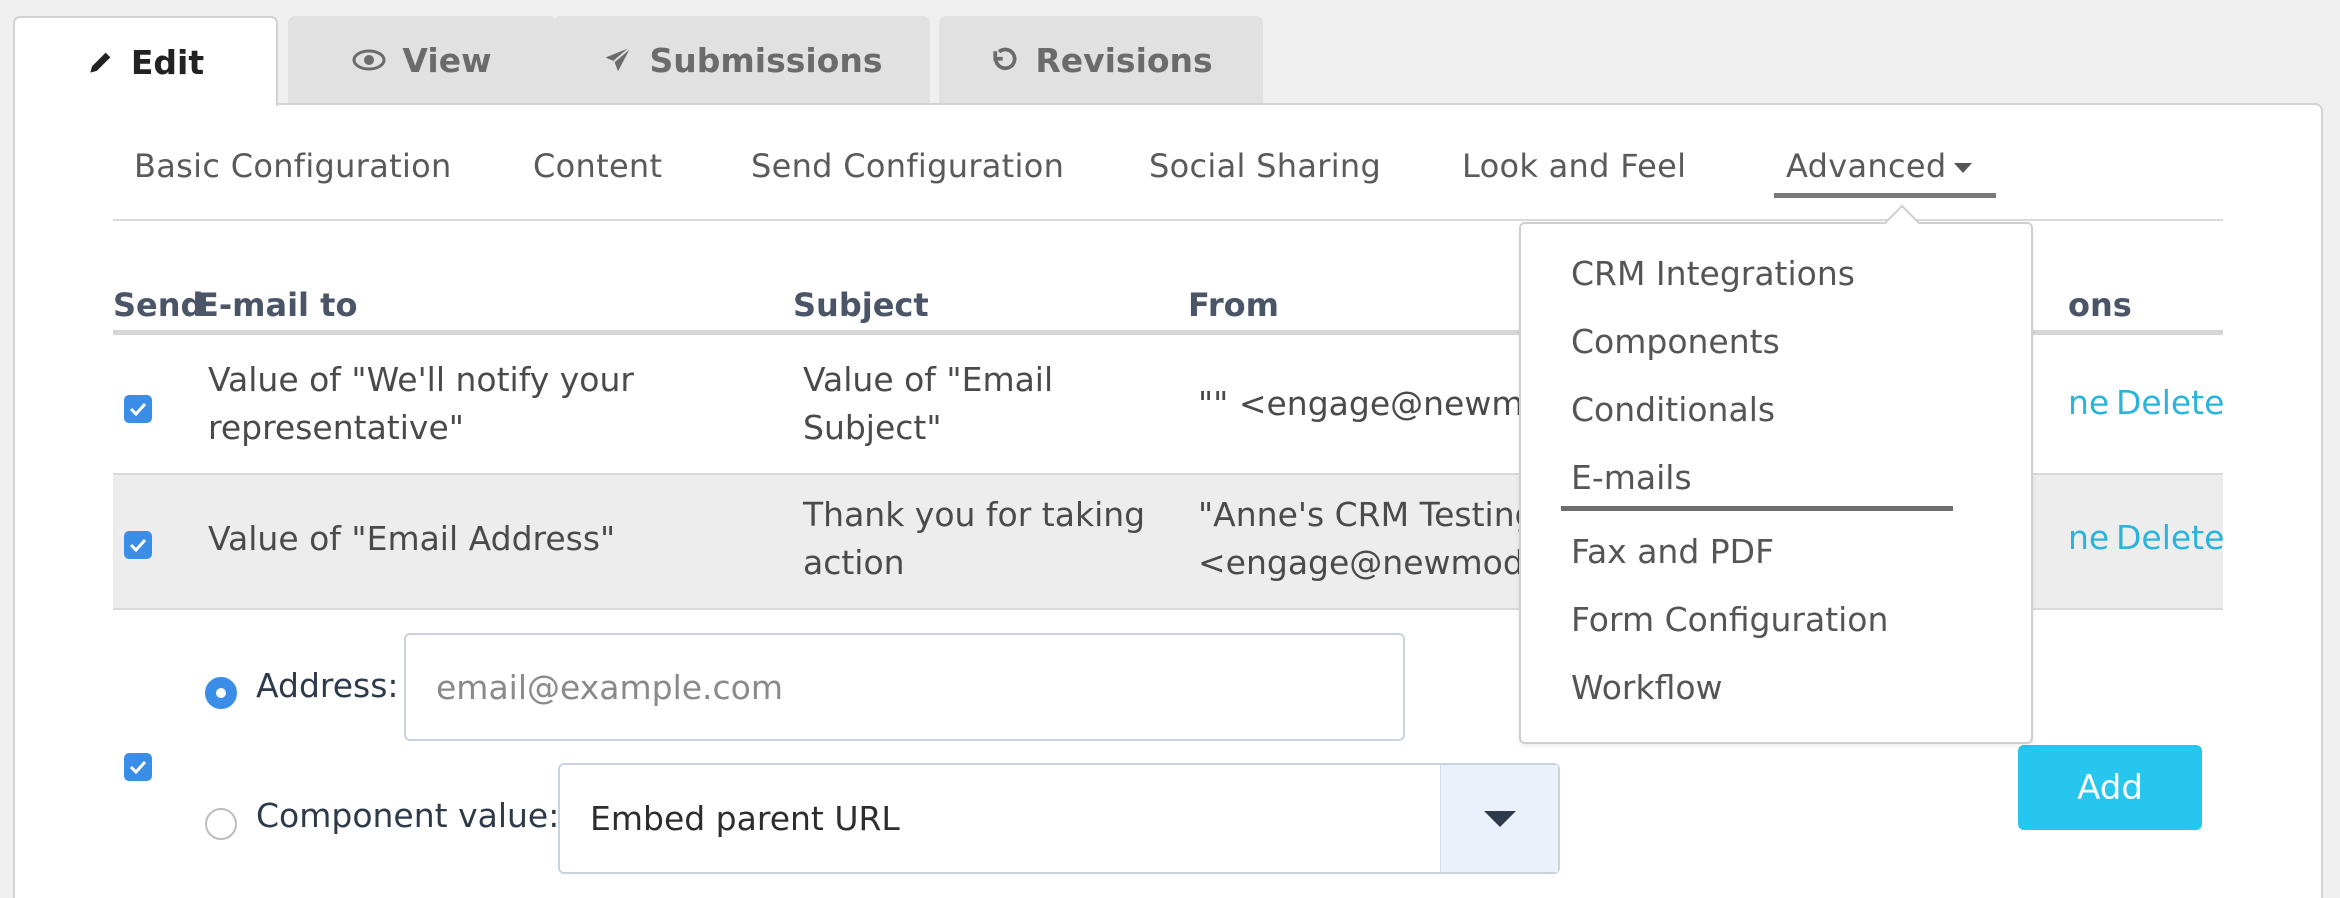 The image size is (2340, 898). Describe the element at coordinates (854, 562) in the screenshot. I see `row-subject-line2: action` at that location.